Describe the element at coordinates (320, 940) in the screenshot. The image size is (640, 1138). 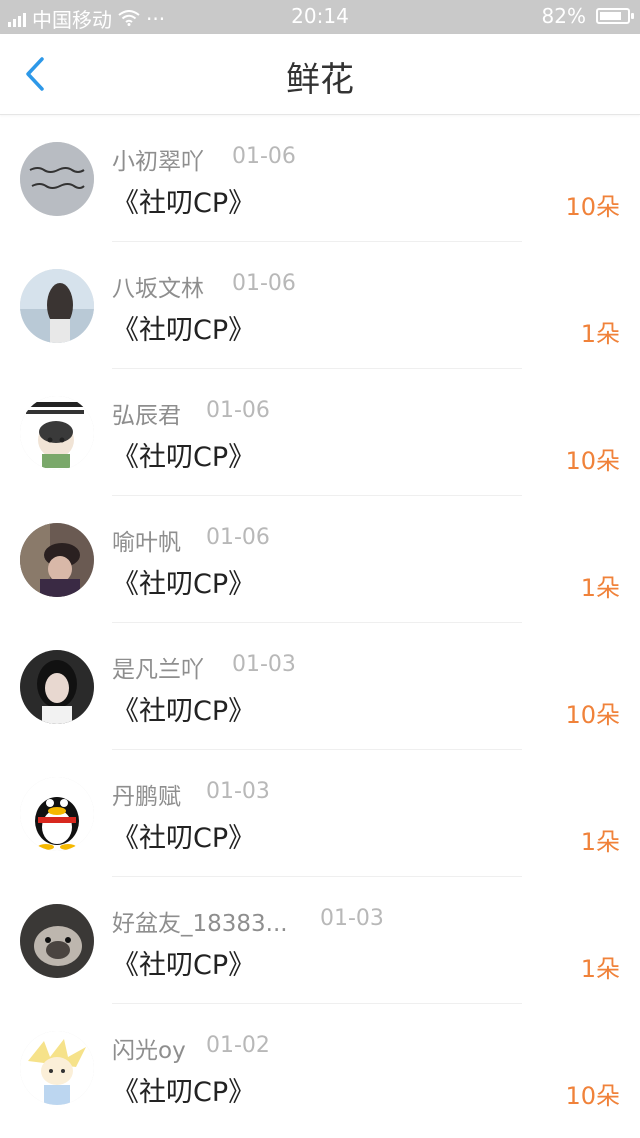
I see `list-item: 好盆友_18383... 01-03 《社叨CP》 1朵` at that location.